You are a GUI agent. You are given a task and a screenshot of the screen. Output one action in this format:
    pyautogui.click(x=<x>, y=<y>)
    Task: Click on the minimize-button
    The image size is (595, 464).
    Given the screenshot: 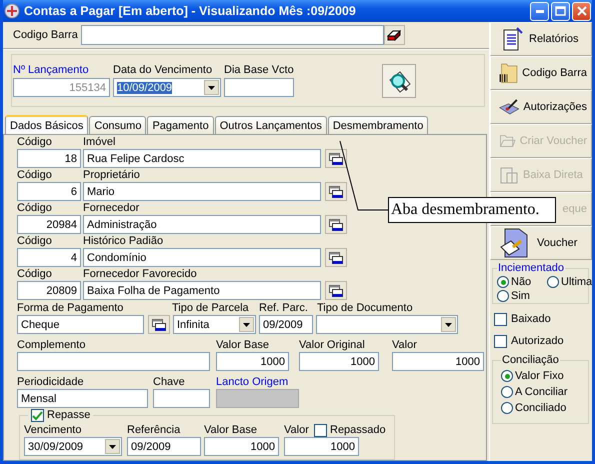 What is the action you would take?
    pyautogui.click(x=539, y=11)
    